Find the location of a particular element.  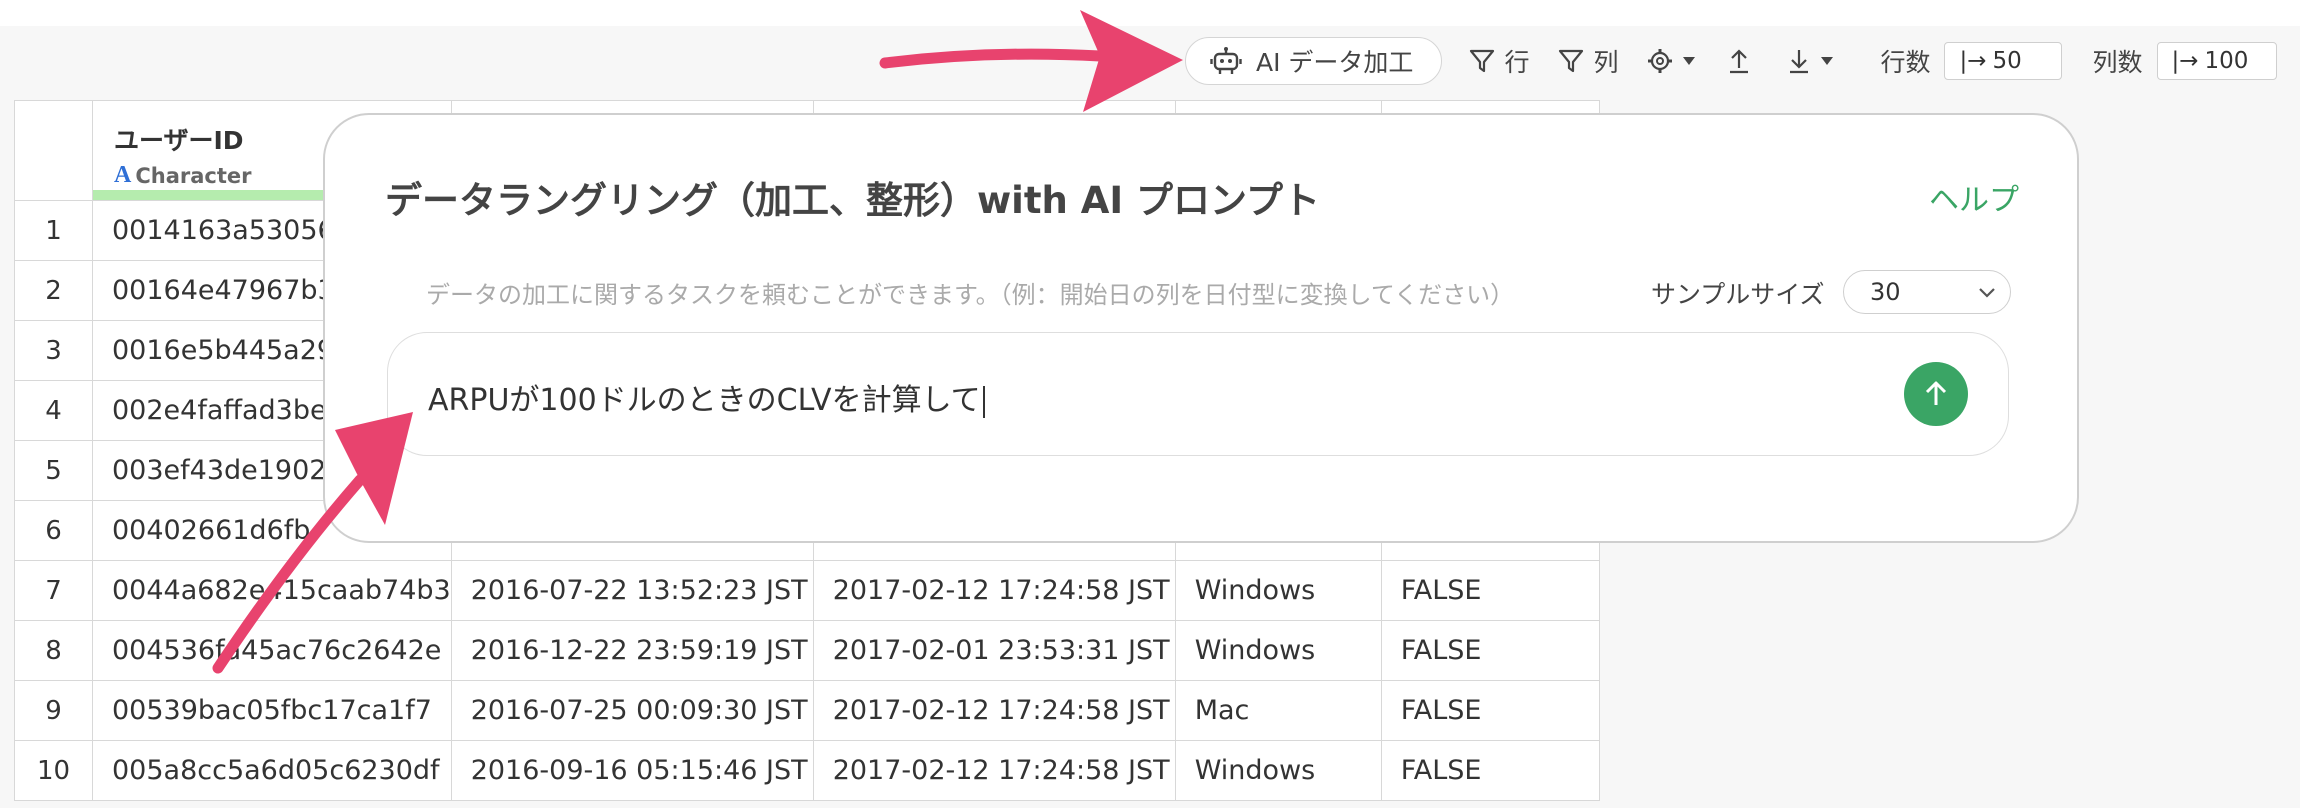

text-caret is located at coordinates (983, 401).